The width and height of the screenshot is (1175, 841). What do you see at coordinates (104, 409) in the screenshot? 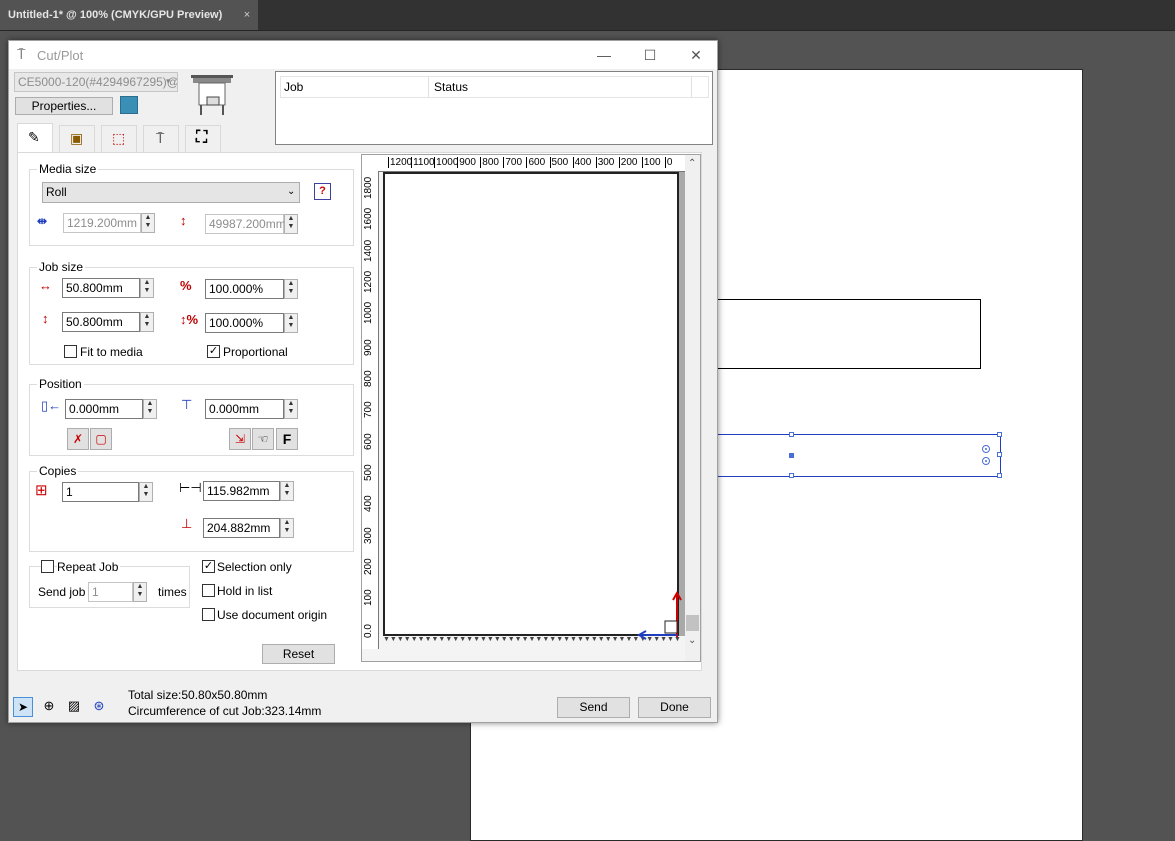
I see `position-x-field: 0.000mm` at bounding box center [104, 409].